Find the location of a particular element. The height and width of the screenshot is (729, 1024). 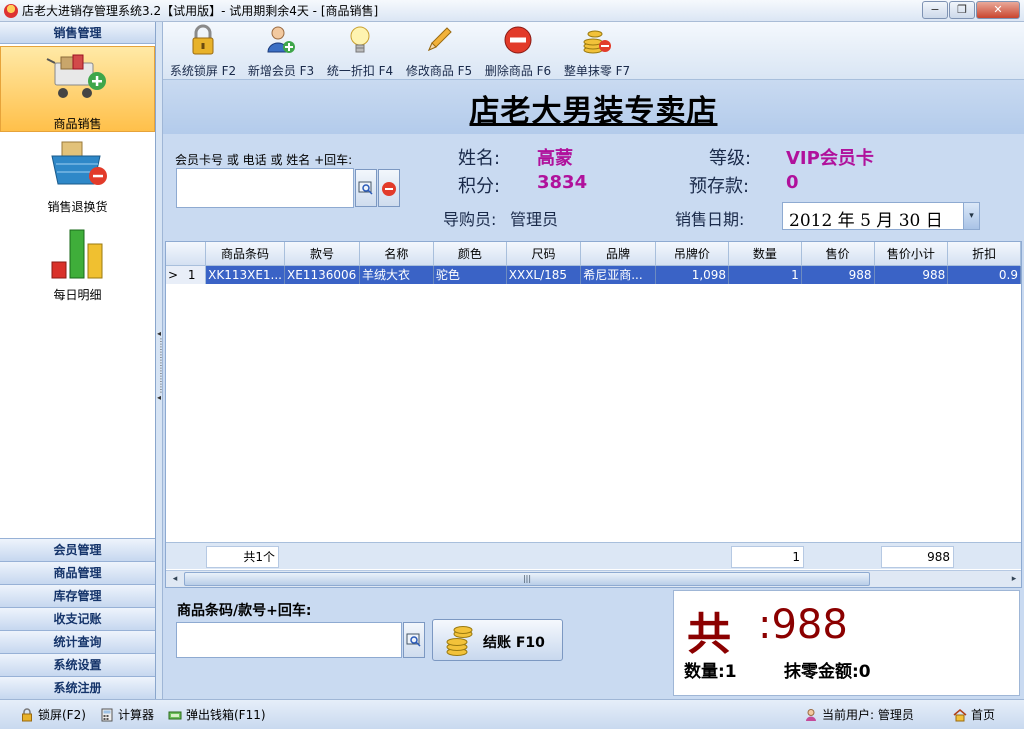

status-home-label: 首页 is located at coordinates (983, 715).